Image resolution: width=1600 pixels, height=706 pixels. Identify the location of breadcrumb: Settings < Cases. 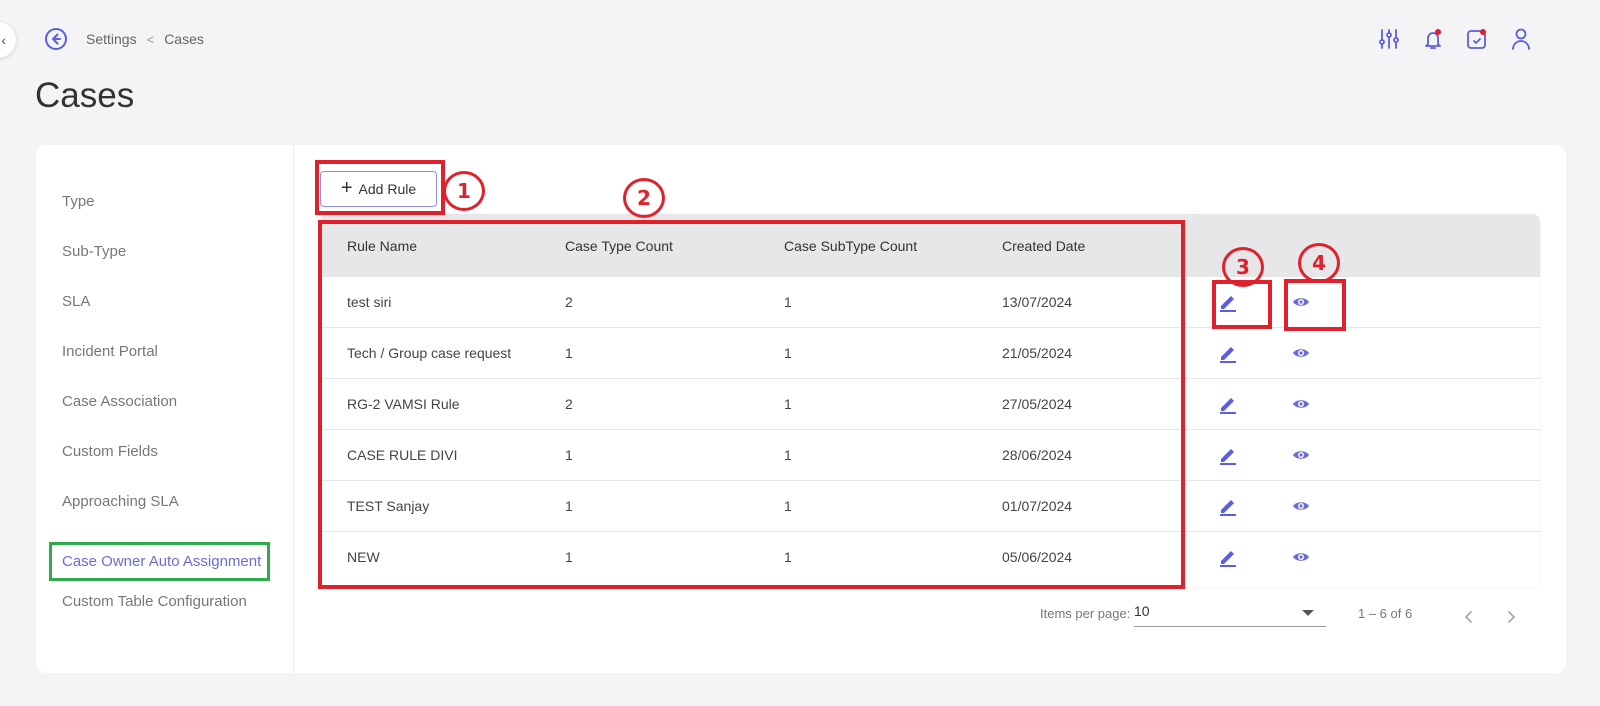
(145, 39).